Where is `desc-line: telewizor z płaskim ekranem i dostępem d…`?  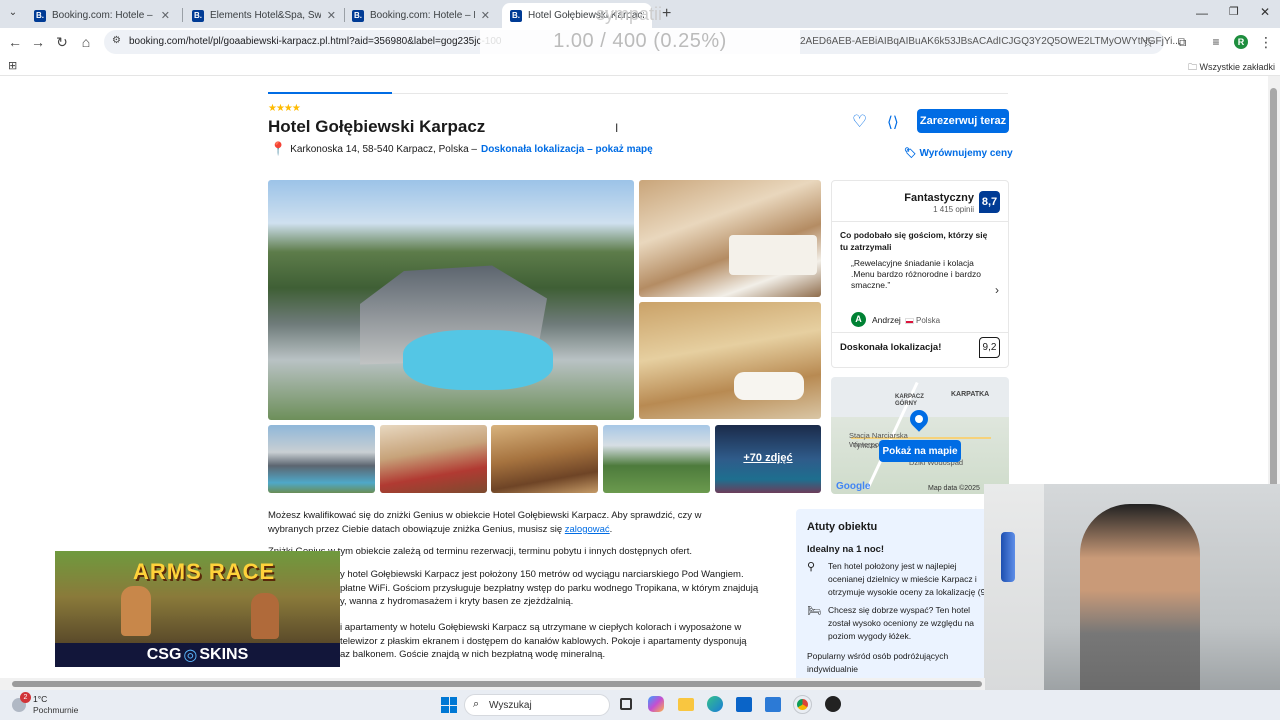 desc-line: telewizor z płaskim ekranem i dostępem d… is located at coordinates (543, 641).